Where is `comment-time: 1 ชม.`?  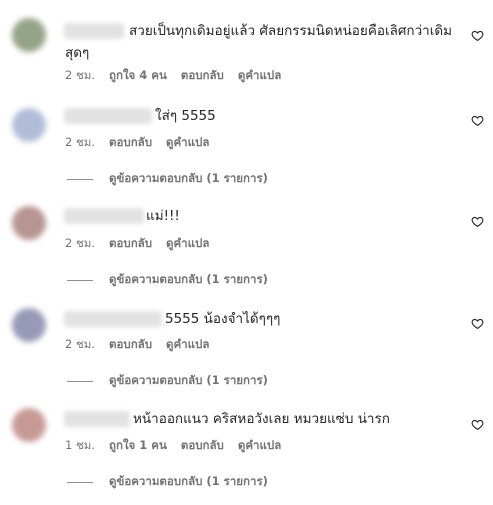 comment-time: 1 ชม. is located at coordinates (80, 445).